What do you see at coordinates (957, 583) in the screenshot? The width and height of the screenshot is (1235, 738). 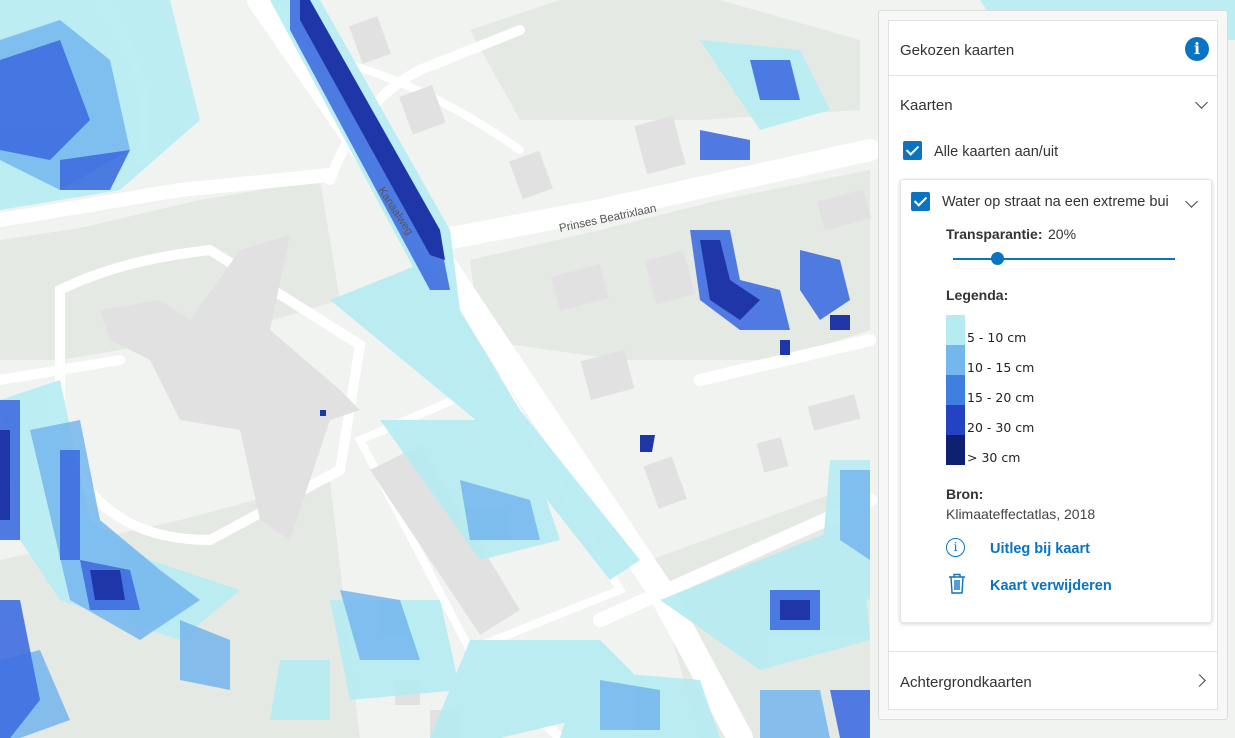 I see `trash-icon` at bounding box center [957, 583].